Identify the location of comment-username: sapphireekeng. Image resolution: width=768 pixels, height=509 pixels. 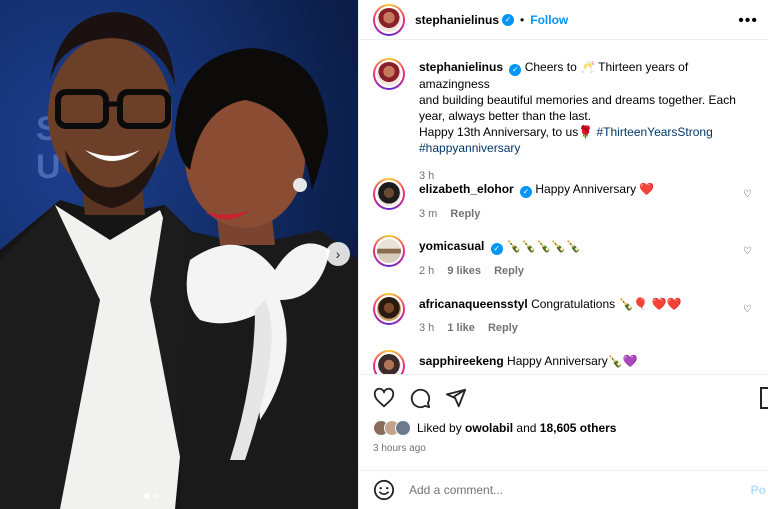
(461, 361).